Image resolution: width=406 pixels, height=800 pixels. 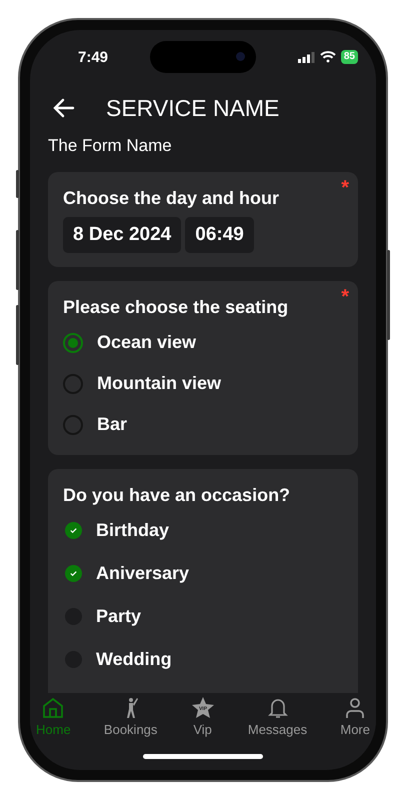 I want to click on bell-icon, so click(x=278, y=708).